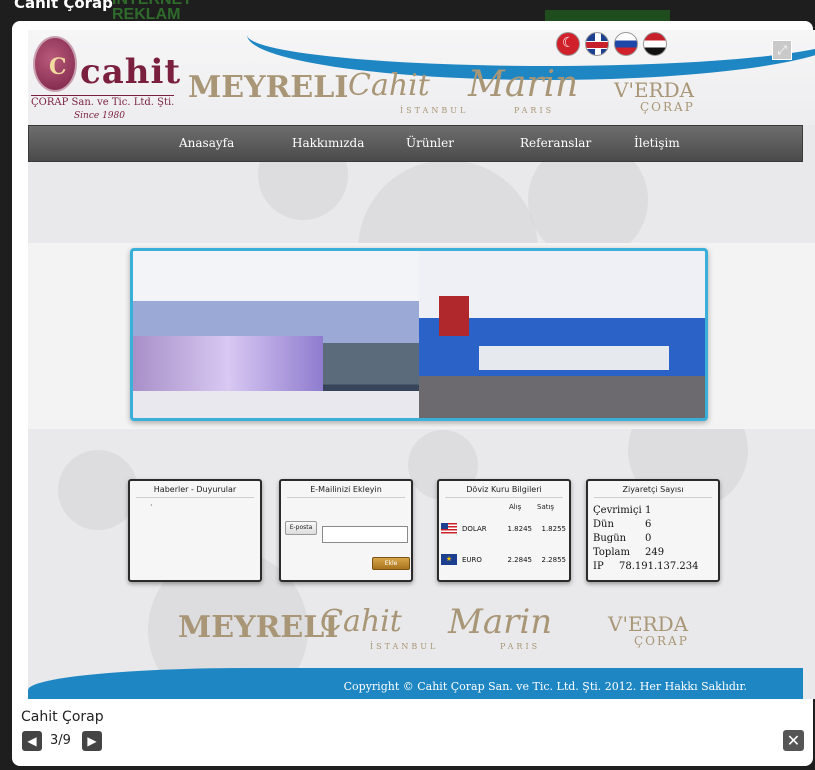 The width and height of the screenshot is (815, 770). What do you see at coordinates (515, 507) in the screenshot?
I see `currency-buy-header: Alış` at bounding box center [515, 507].